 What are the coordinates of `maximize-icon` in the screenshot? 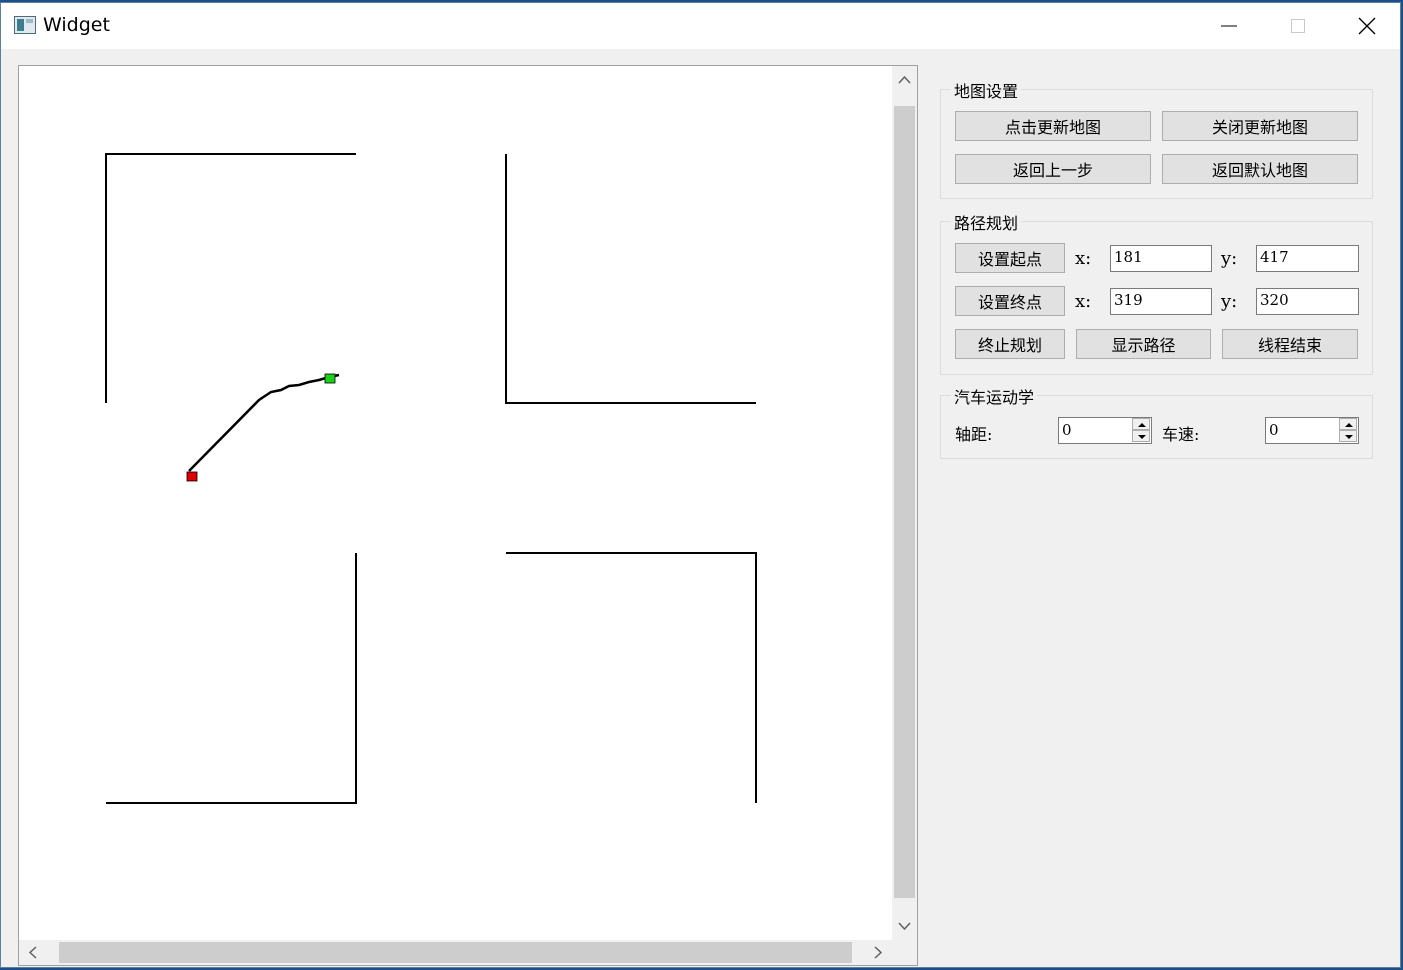 It's located at (1298, 26).